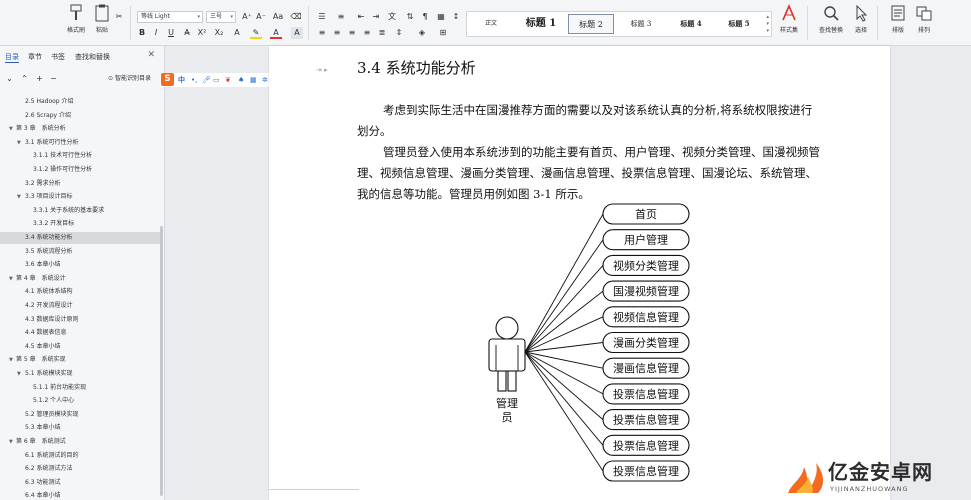 Image resolution: width=971 pixels, height=500 pixels. What do you see at coordinates (80, 252) in the screenshot?
I see `toc-item: 3.5 系统流程分析` at bounding box center [80, 252].